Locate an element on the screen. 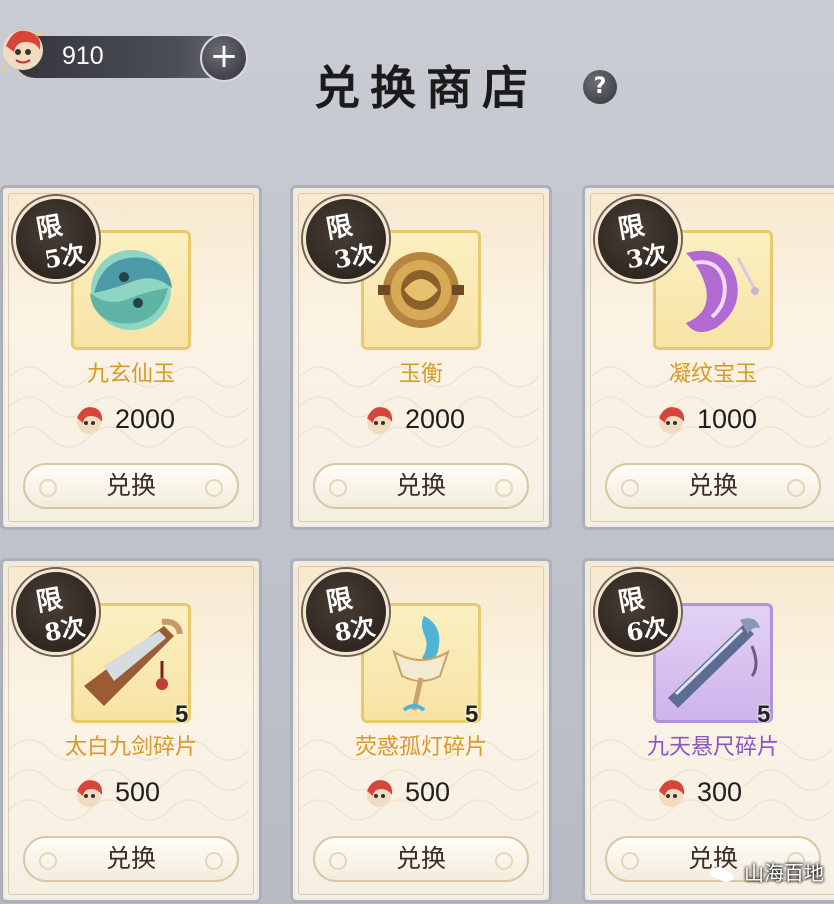 This screenshot has height=904, width=834. item-name: 九天悬尺碎片 is located at coordinates (712, 747).